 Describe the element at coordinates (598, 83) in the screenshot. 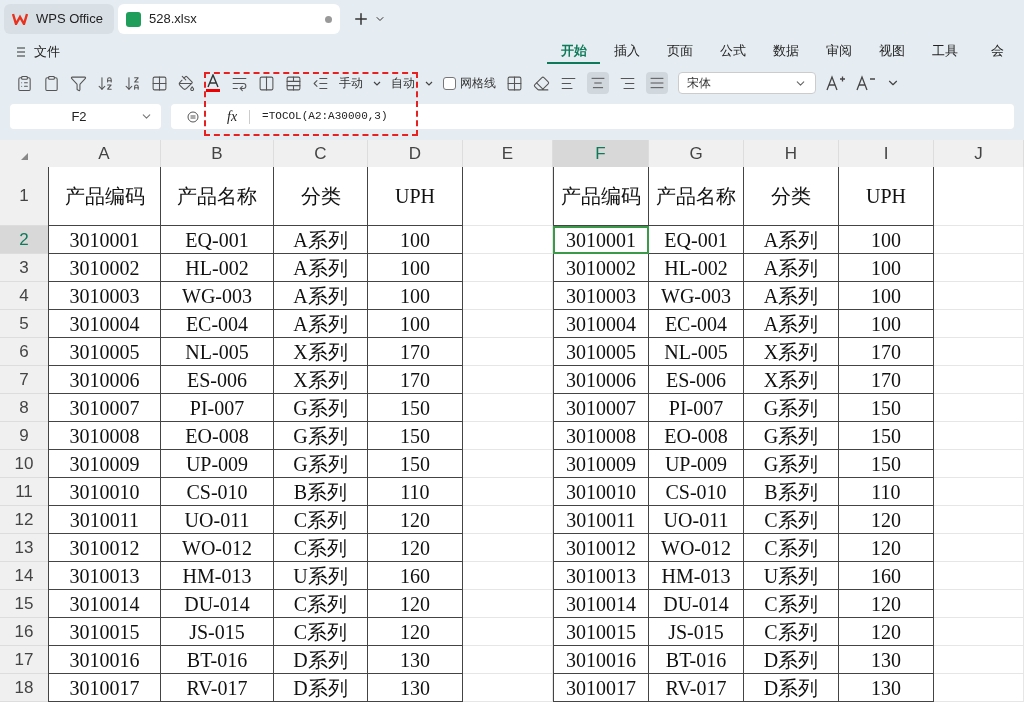

I see `align-center-button` at that location.